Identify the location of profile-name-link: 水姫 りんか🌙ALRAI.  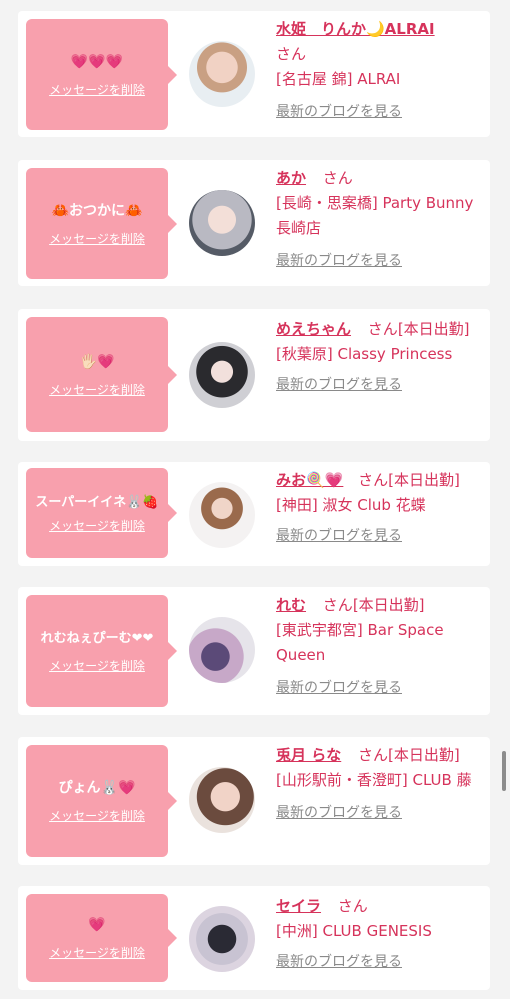
(355, 29).